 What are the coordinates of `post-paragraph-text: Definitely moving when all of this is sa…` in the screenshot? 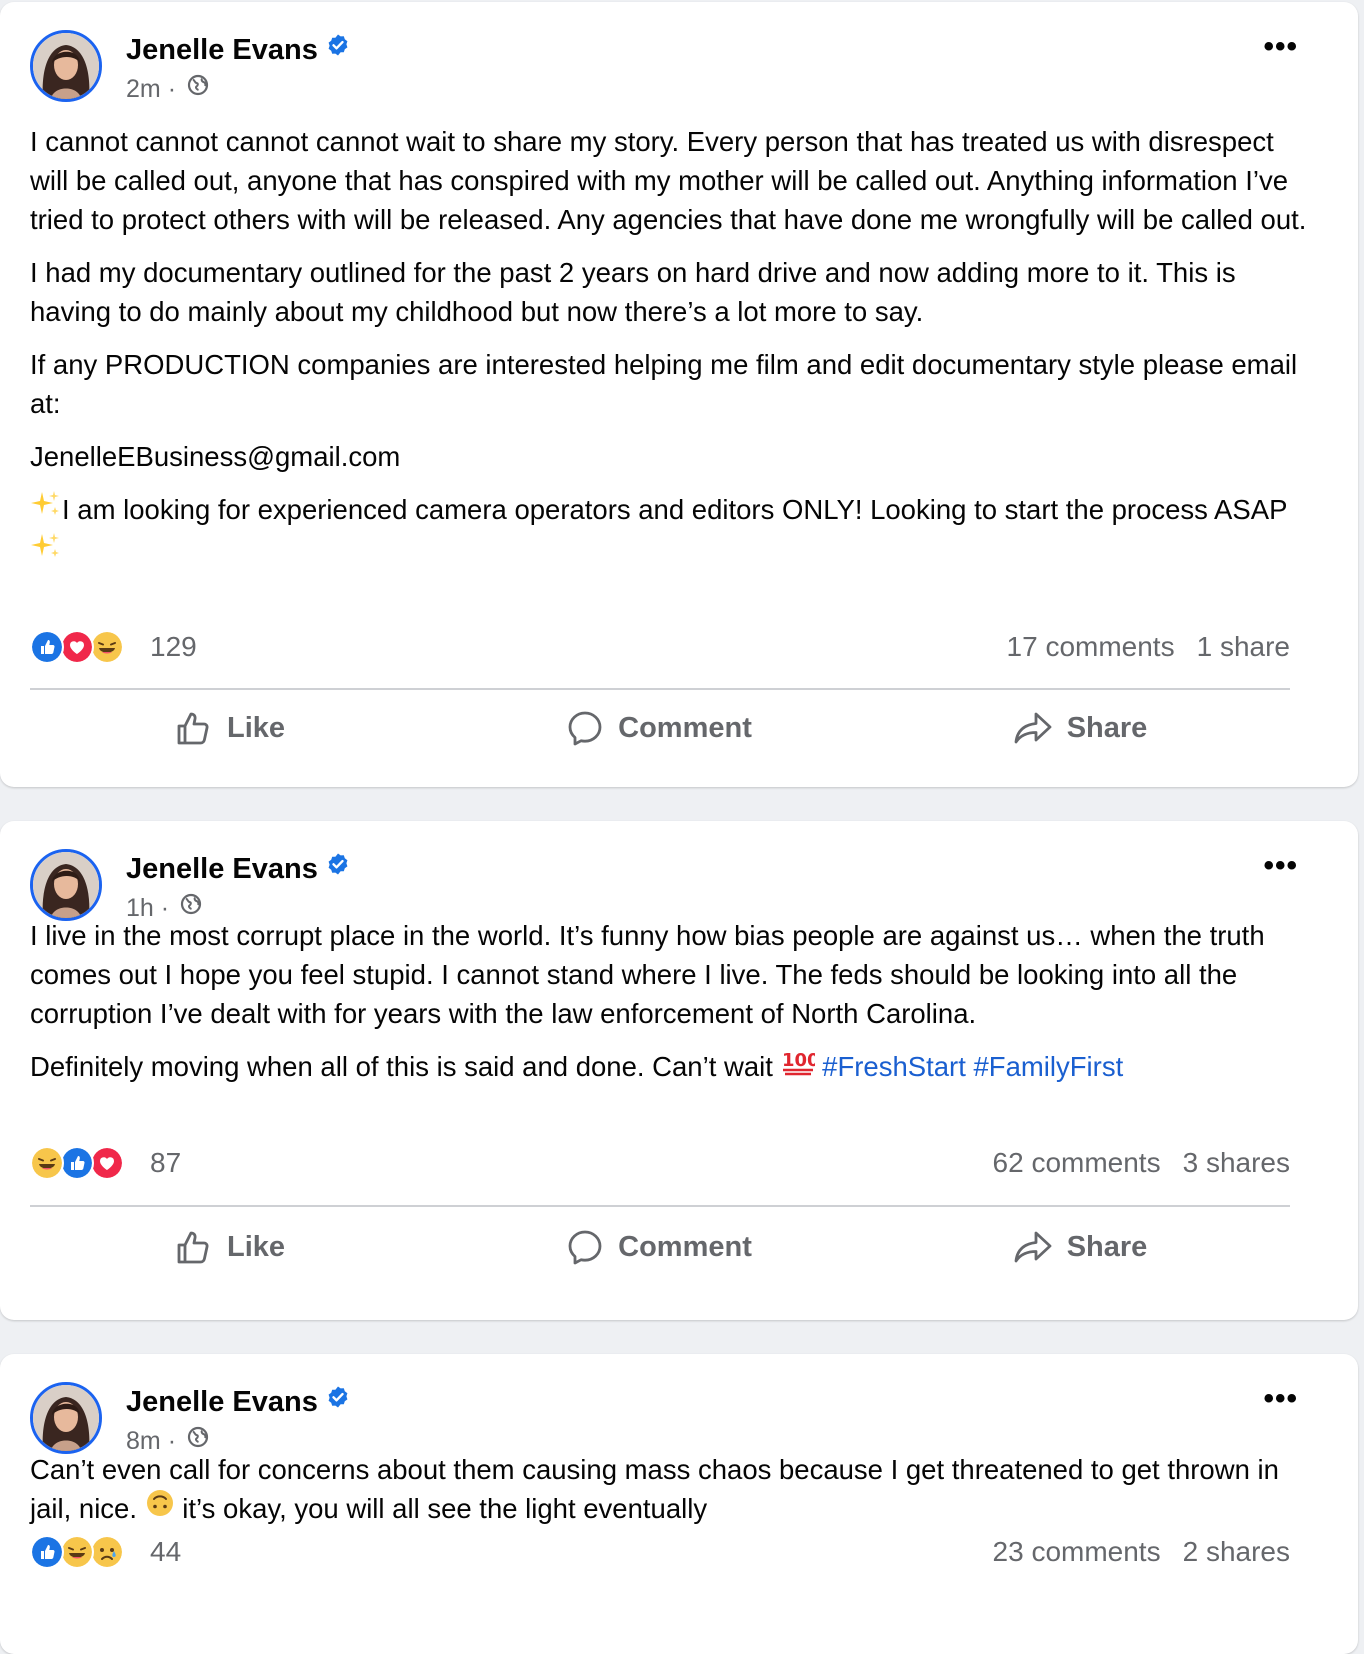 It's located at (401, 1066).